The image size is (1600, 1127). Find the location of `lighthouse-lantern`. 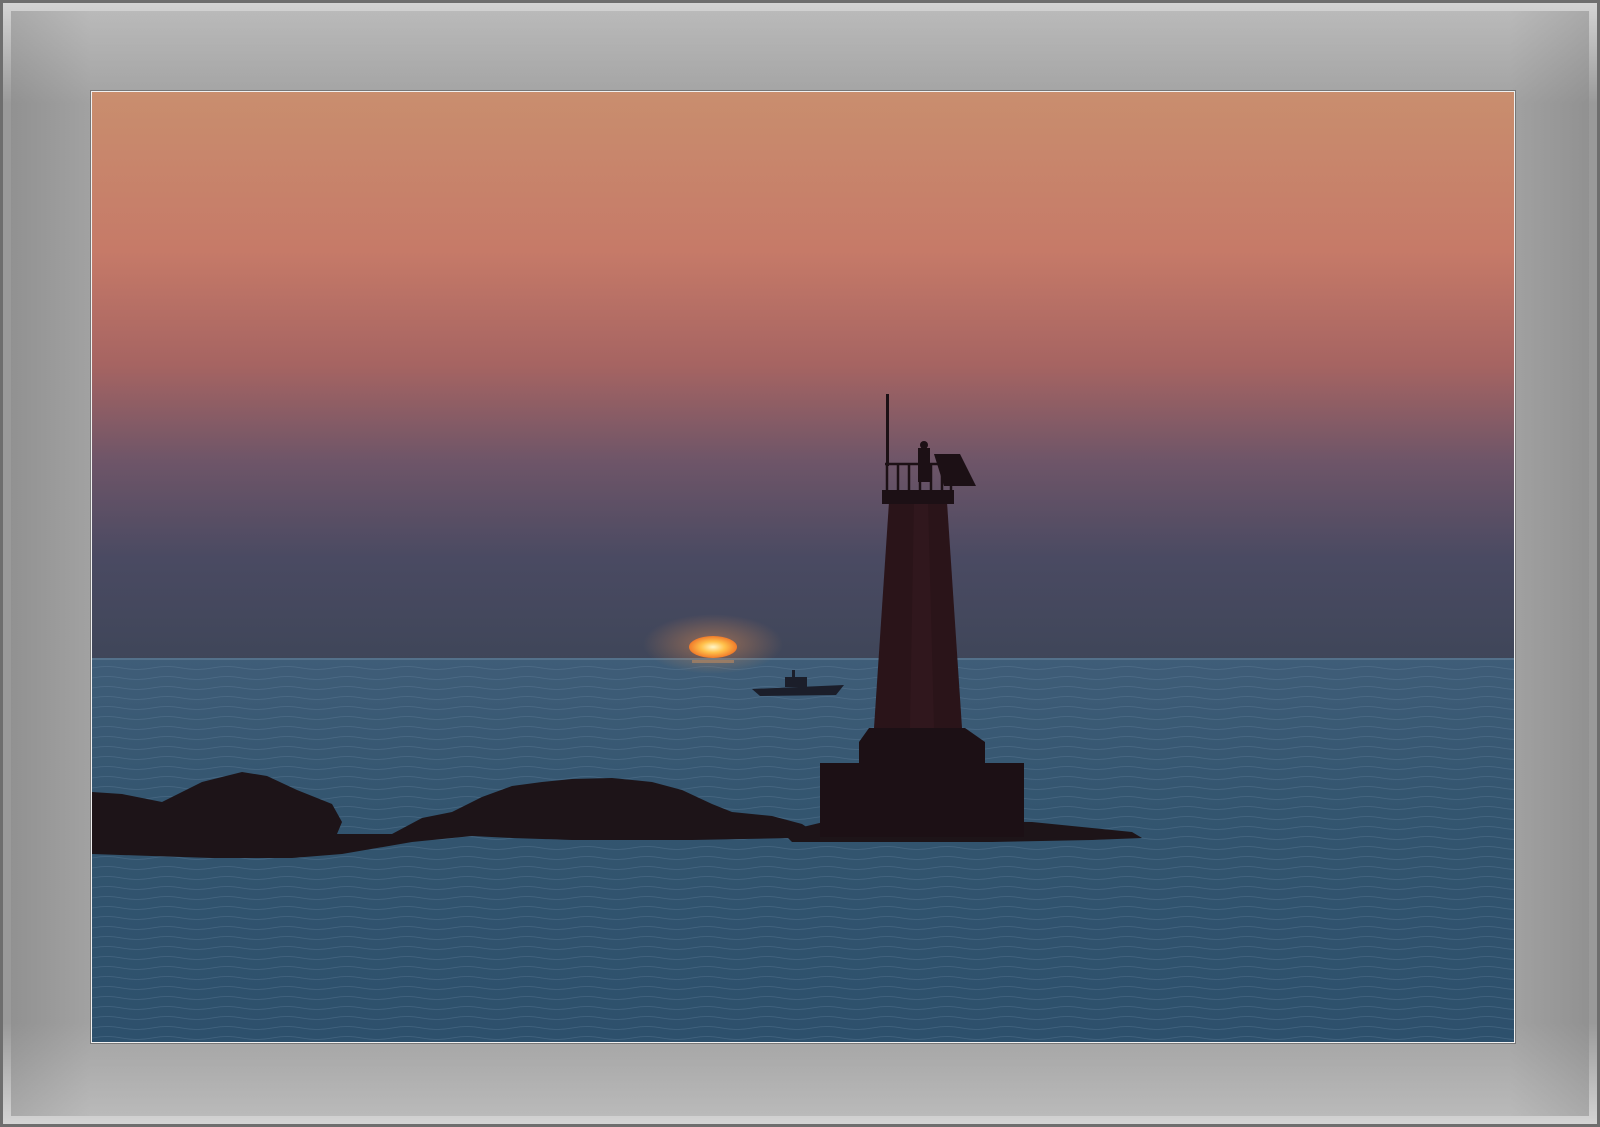

lighthouse-lantern is located at coordinates (924, 465).